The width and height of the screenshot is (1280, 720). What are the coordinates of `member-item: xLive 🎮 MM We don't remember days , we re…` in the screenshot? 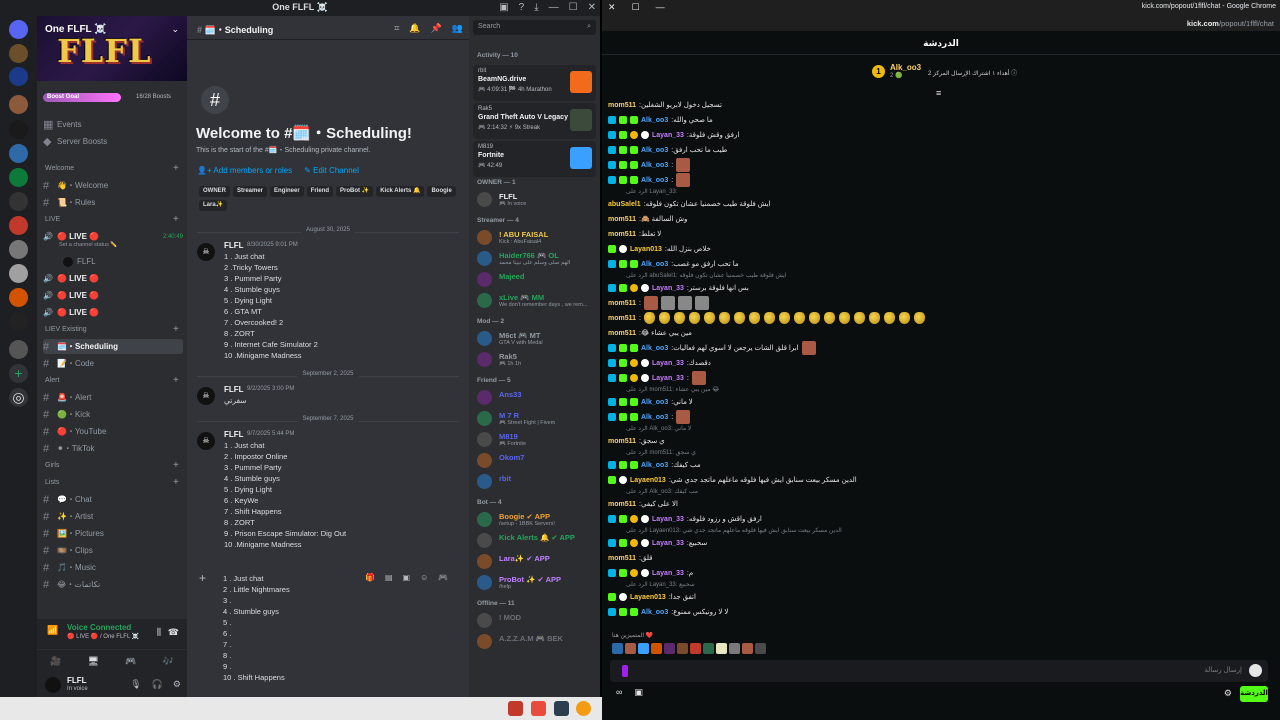 It's located at (537, 301).